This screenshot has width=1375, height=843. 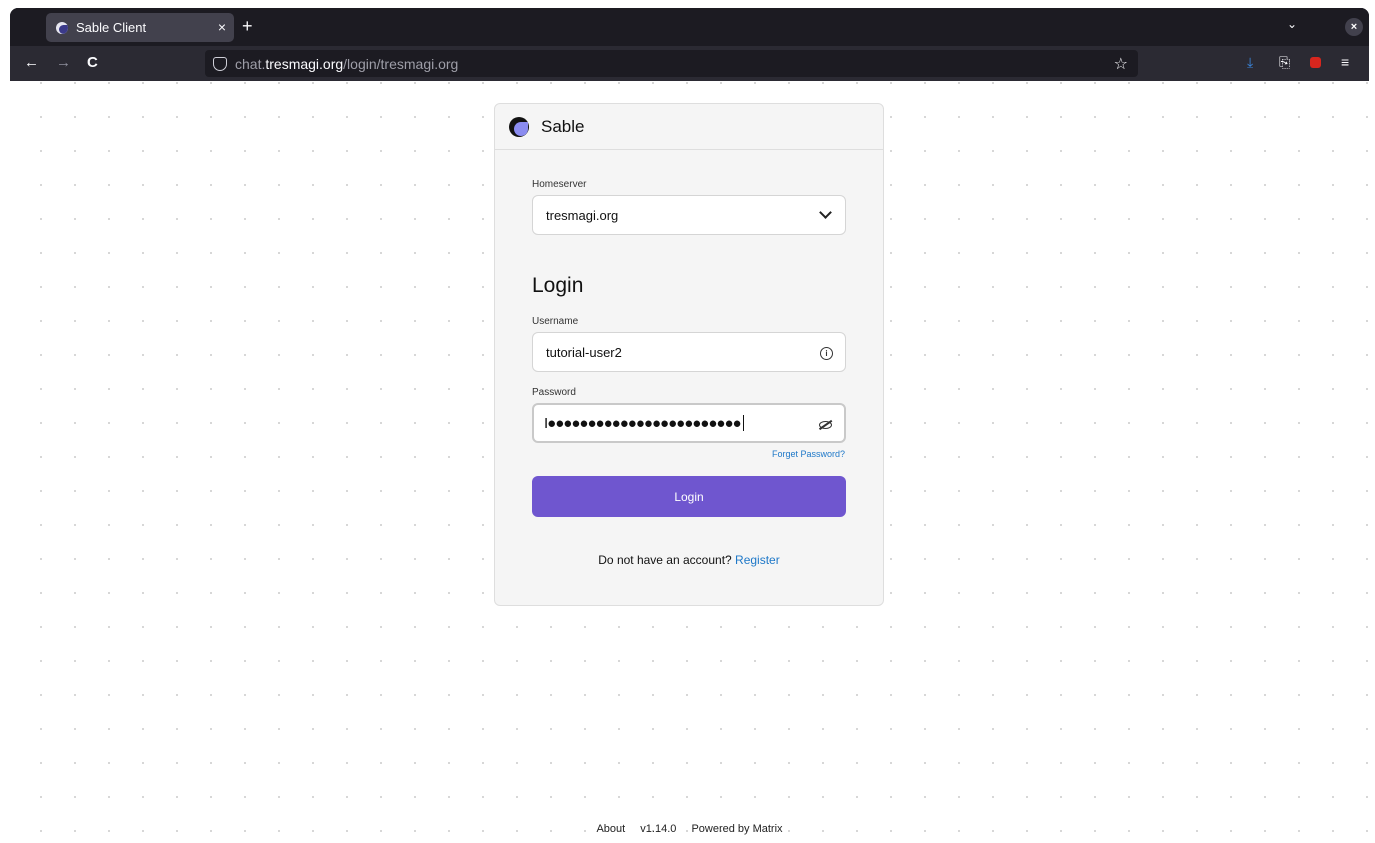 I want to click on share-icon: ⎘, so click(x=1284, y=62).